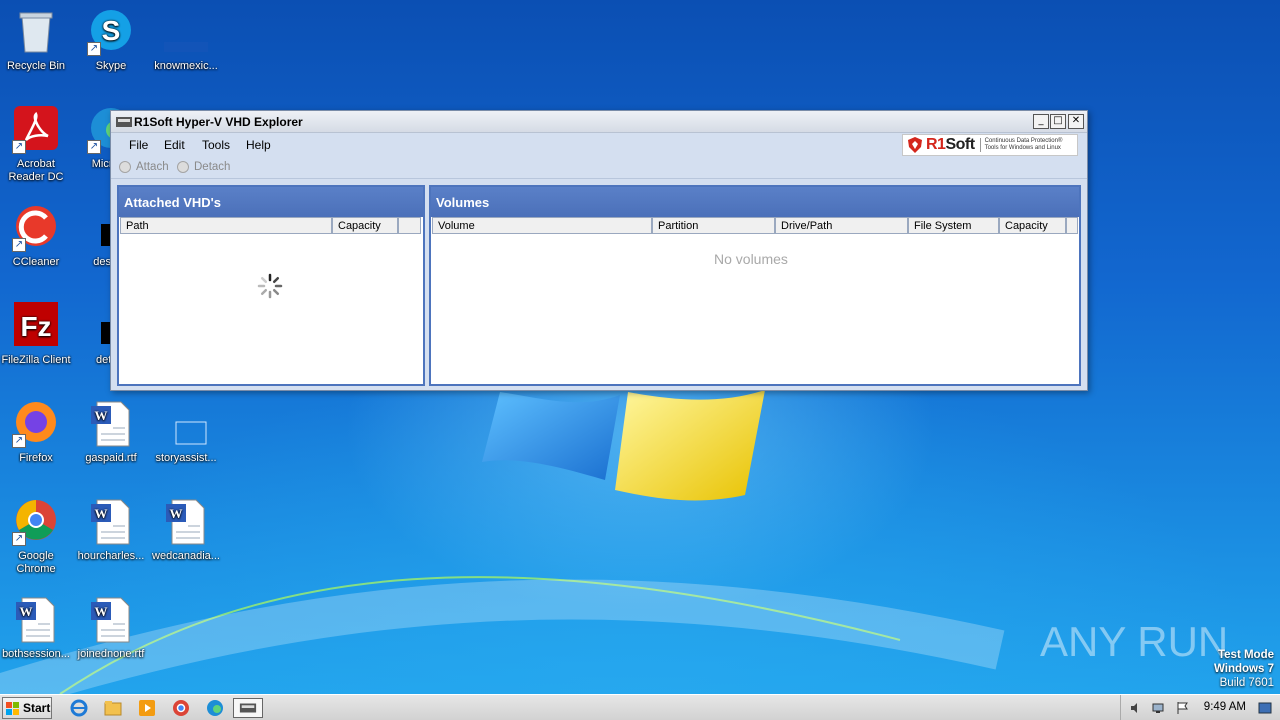 This screenshot has width=1280, height=720. What do you see at coordinates (713, 225) in the screenshot?
I see `column-partition: Partition` at bounding box center [713, 225].